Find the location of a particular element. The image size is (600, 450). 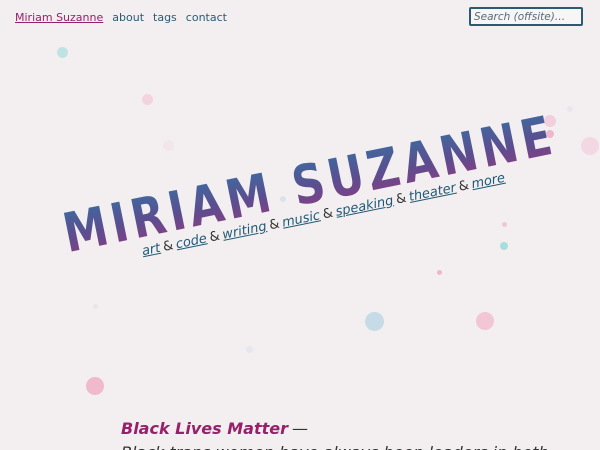

statement-dash: — is located at coordinates (299, 428).